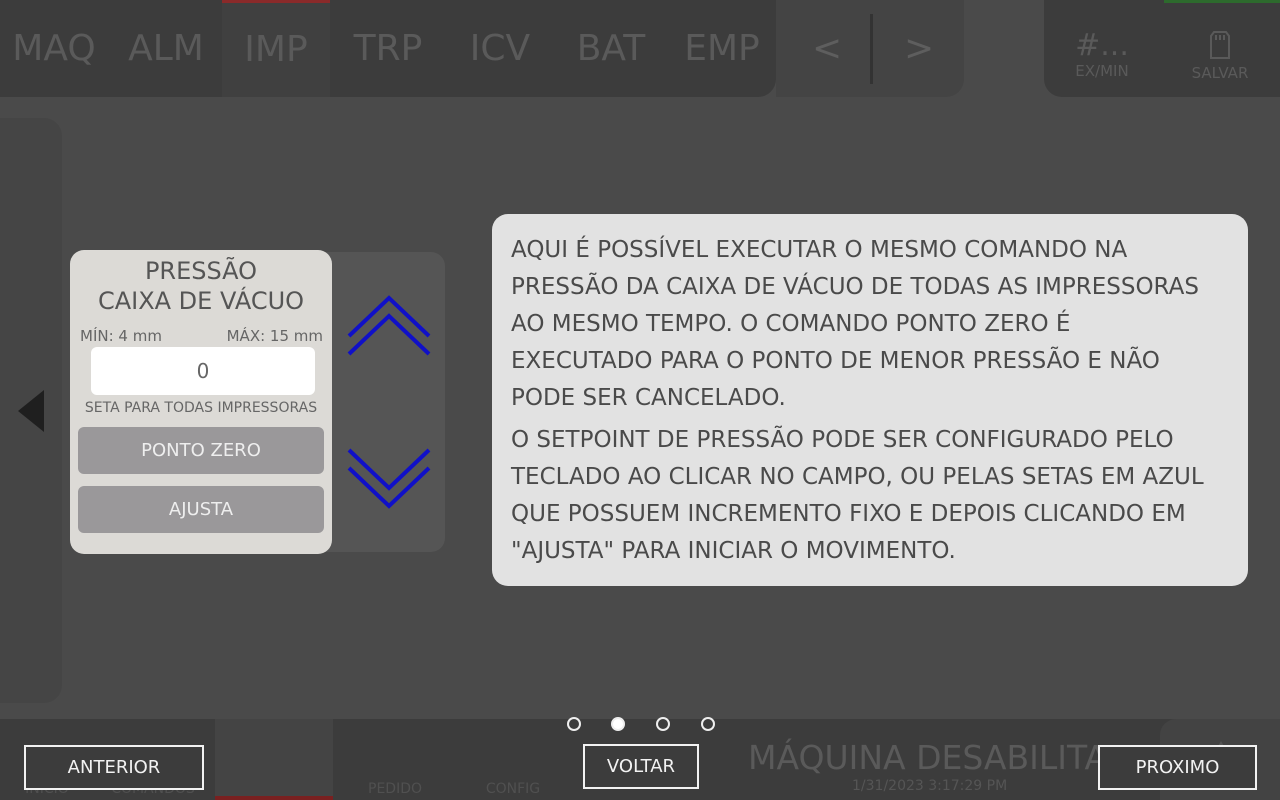 This screenshot has height=800, width=1280. Describe the element at coordinates (395, 789) in the screenshot. I see `nav-pedido: PEDIDO` at that location.